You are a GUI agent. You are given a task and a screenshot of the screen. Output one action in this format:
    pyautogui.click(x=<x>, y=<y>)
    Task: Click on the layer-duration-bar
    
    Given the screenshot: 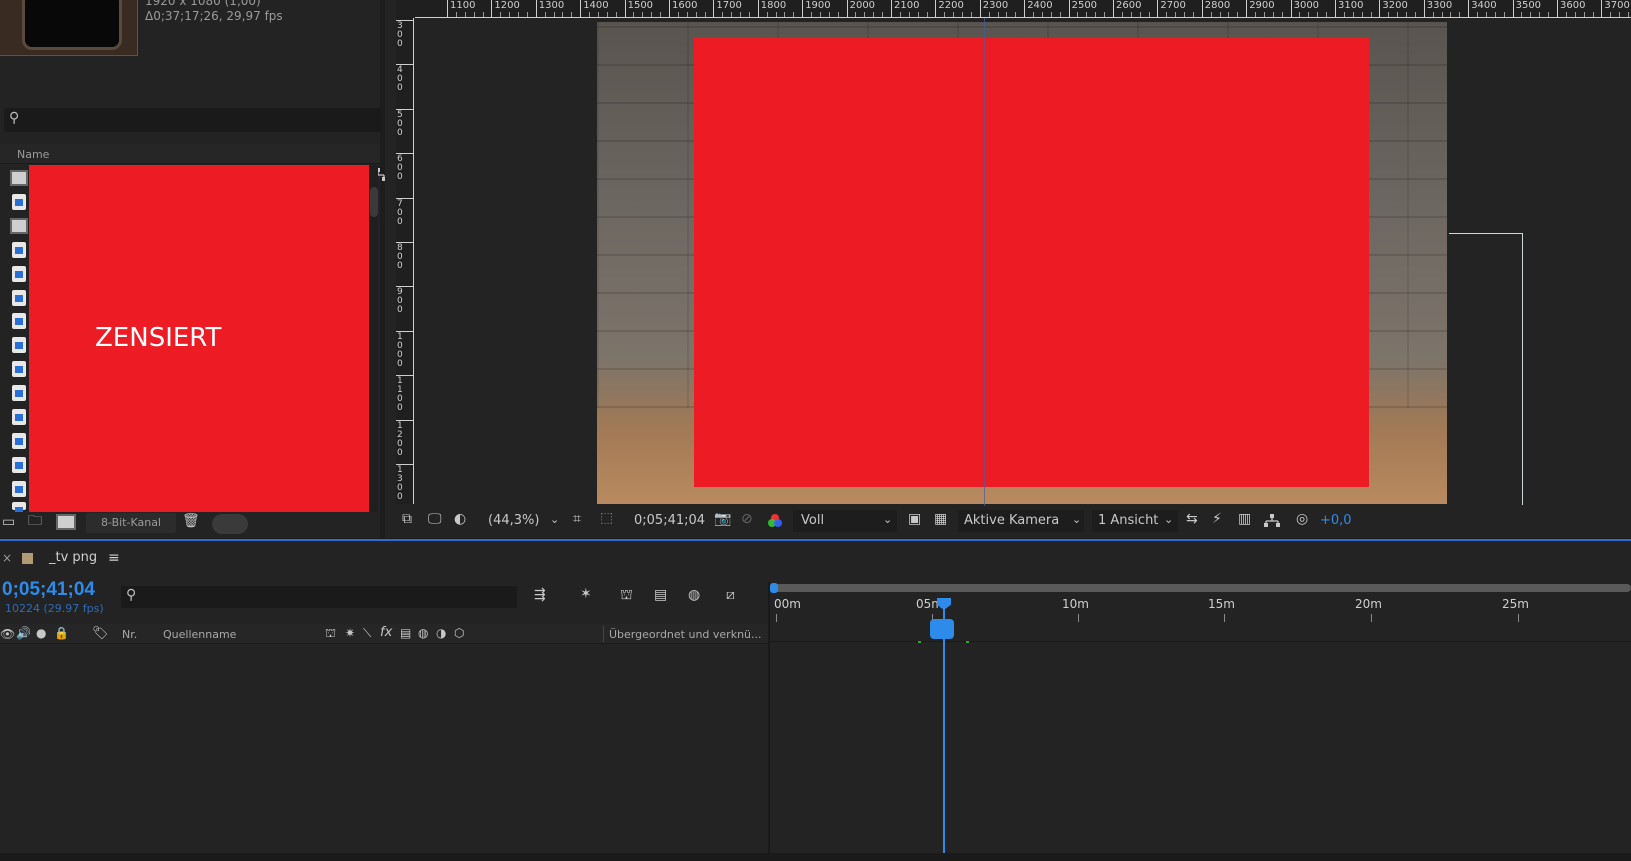 What is the action you would take?
    pyautogui.click(x=942, y=629)
    